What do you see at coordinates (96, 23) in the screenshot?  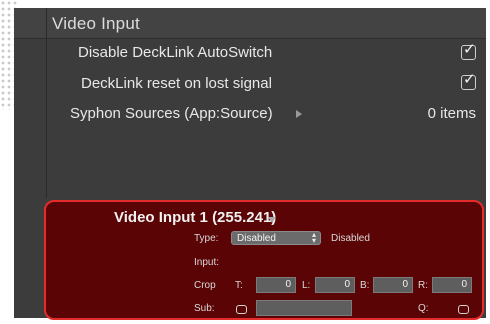 I see `section-title: Video Input` at bounding box center [96, 23].